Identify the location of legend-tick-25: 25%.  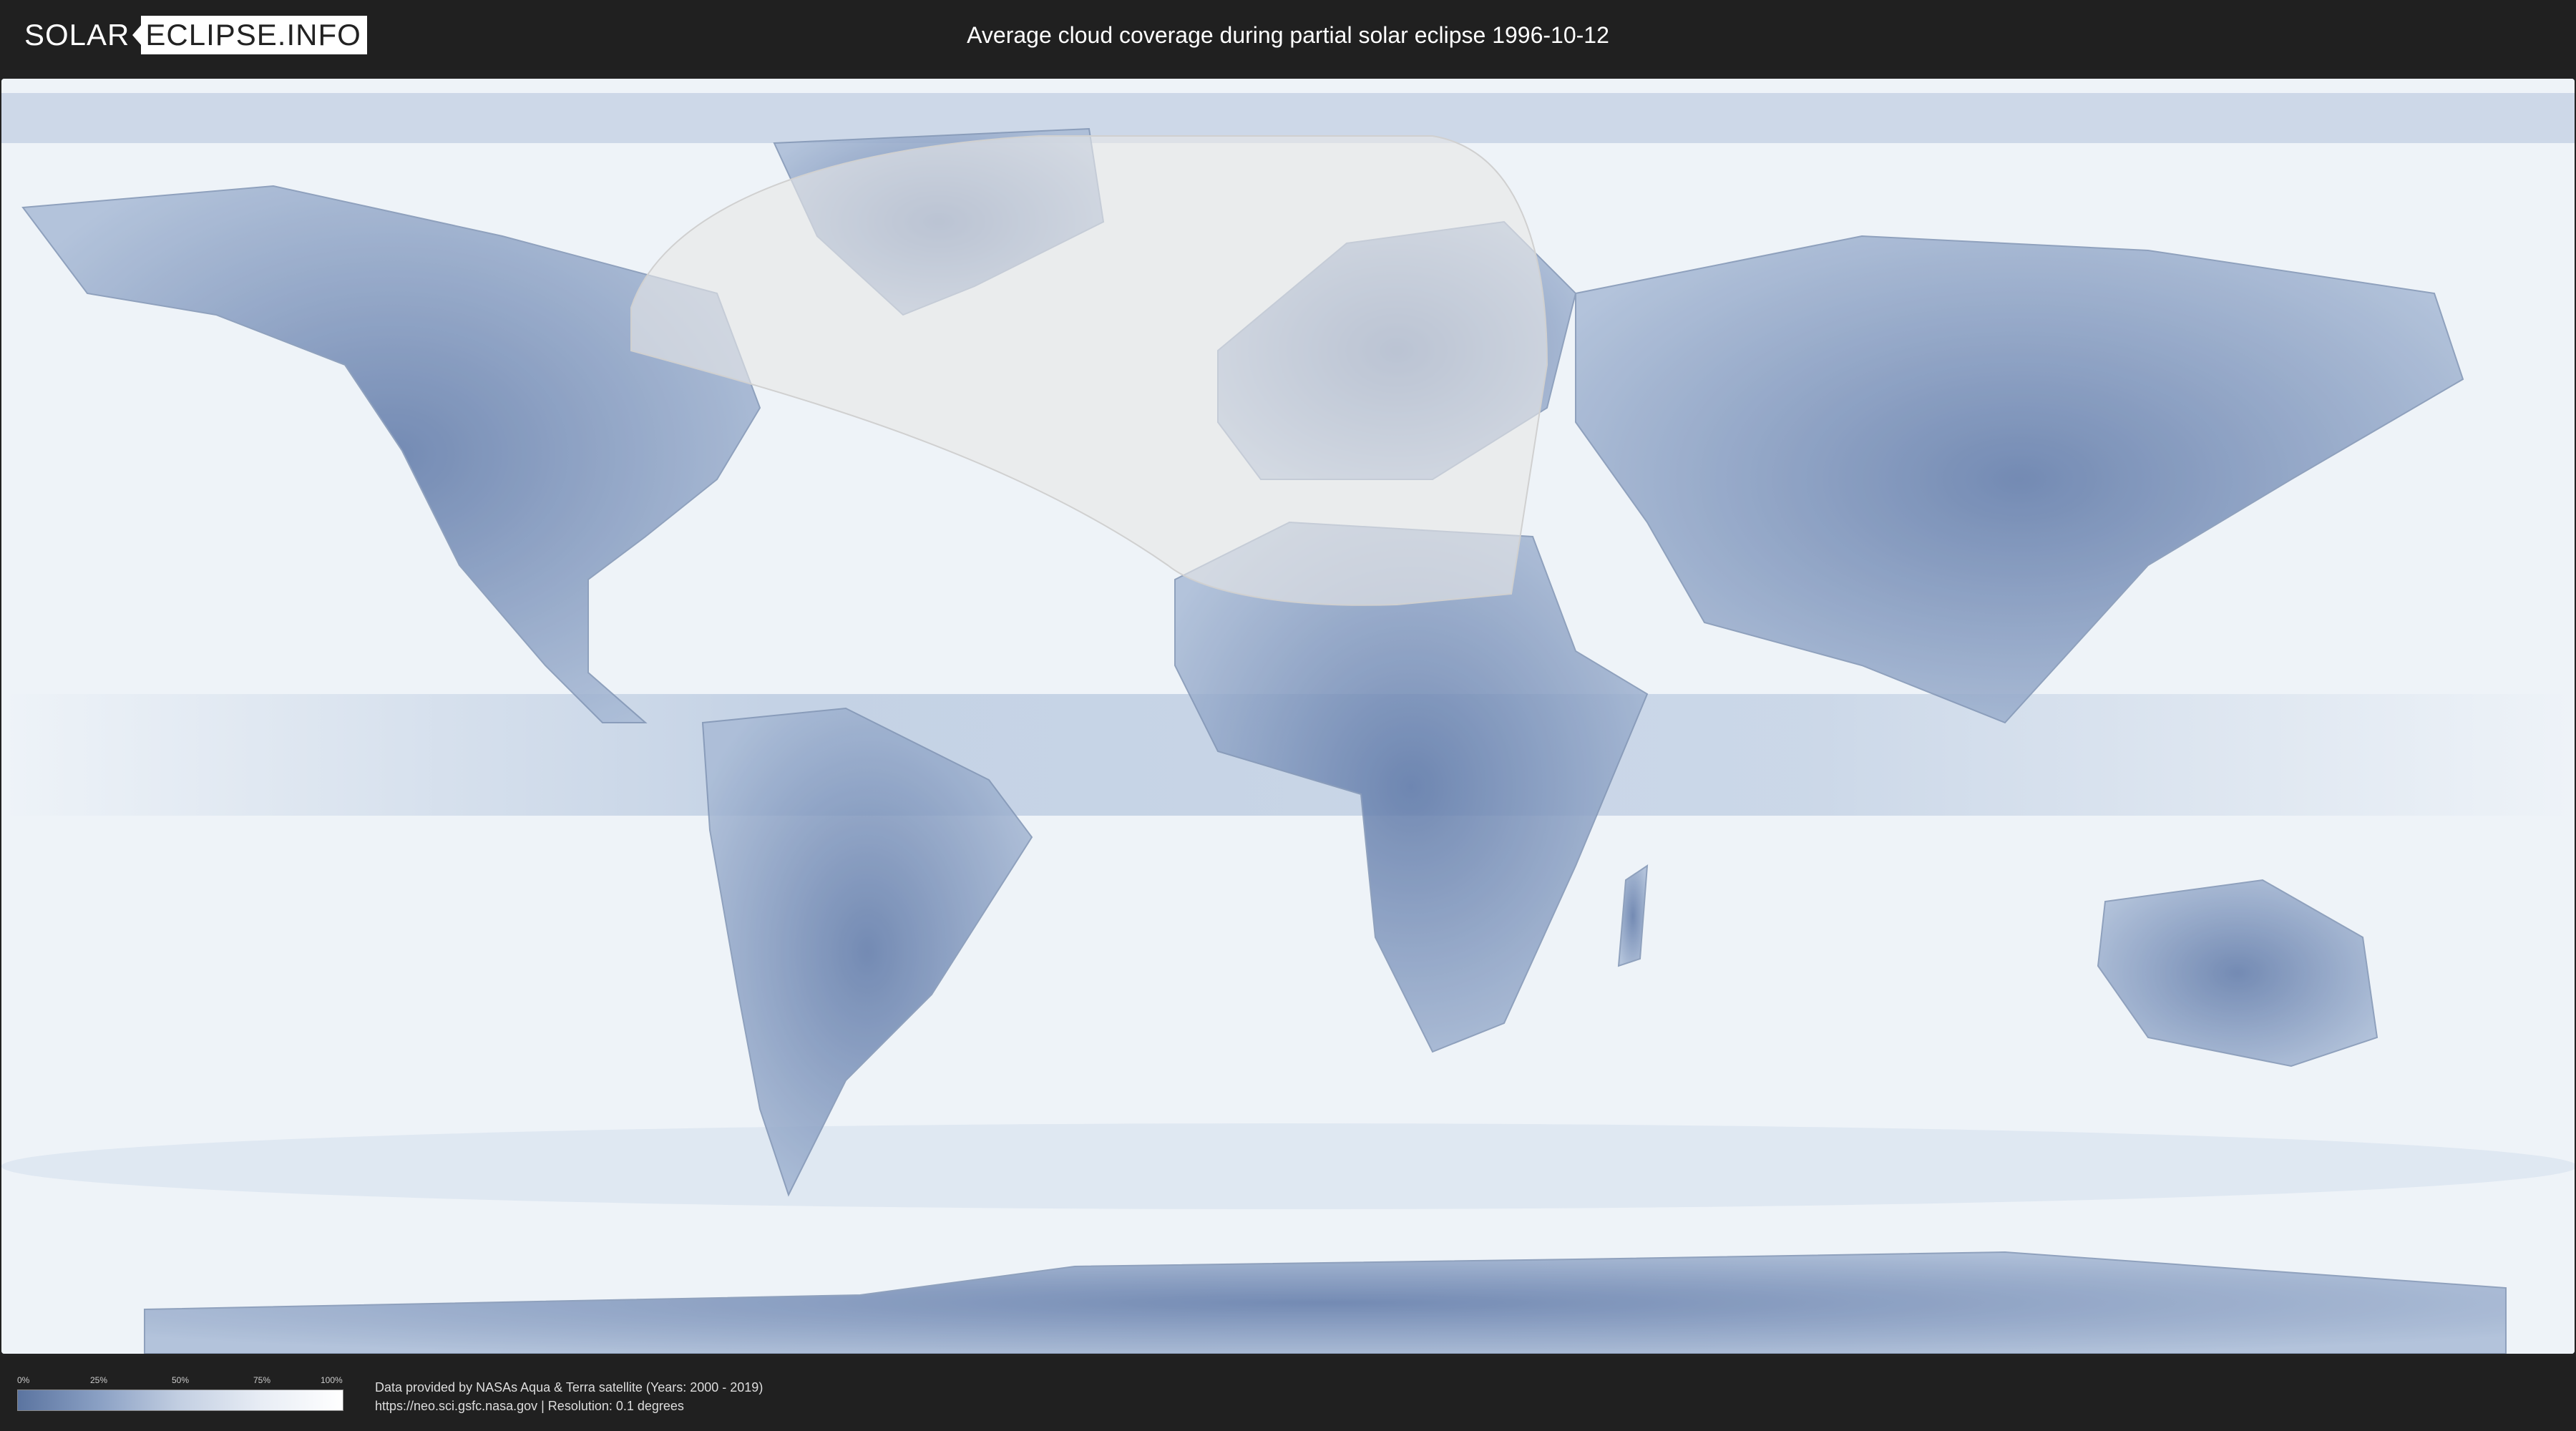
(99, 1380).